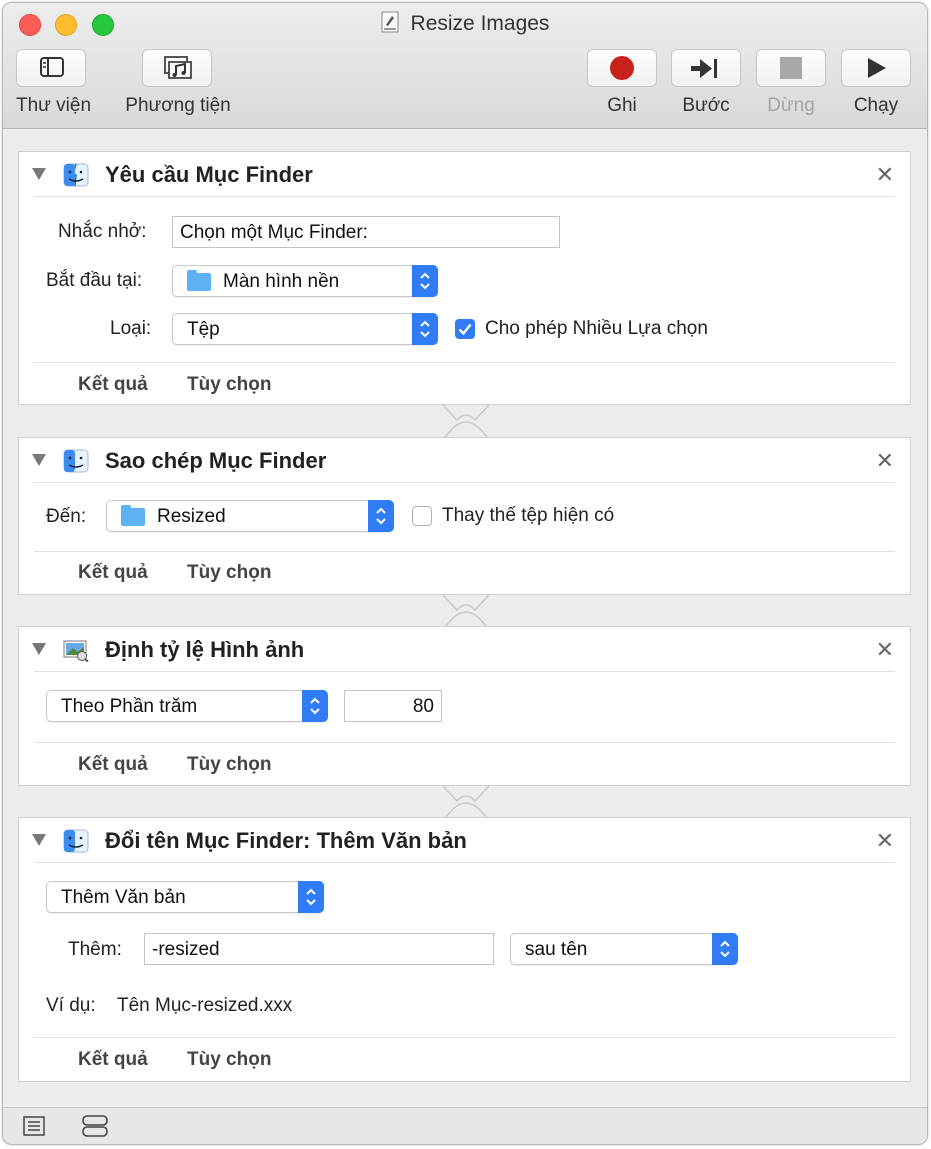  What do you see at coordinates (286, 840) in the screenshot?
I see `action-title: Đổi tên Mục Finder: Thêm Văn bản` at bounding box center [286, 840].